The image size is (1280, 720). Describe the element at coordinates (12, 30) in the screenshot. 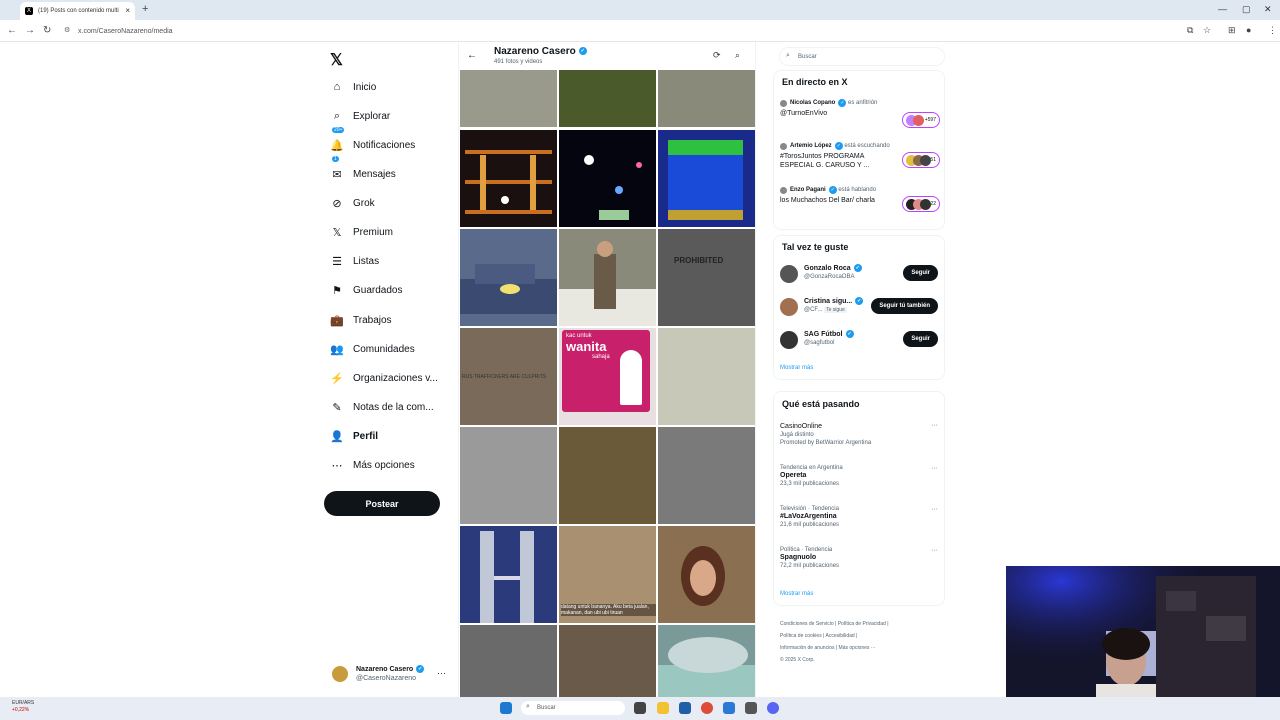

I see `back-icon: ←` at that location.